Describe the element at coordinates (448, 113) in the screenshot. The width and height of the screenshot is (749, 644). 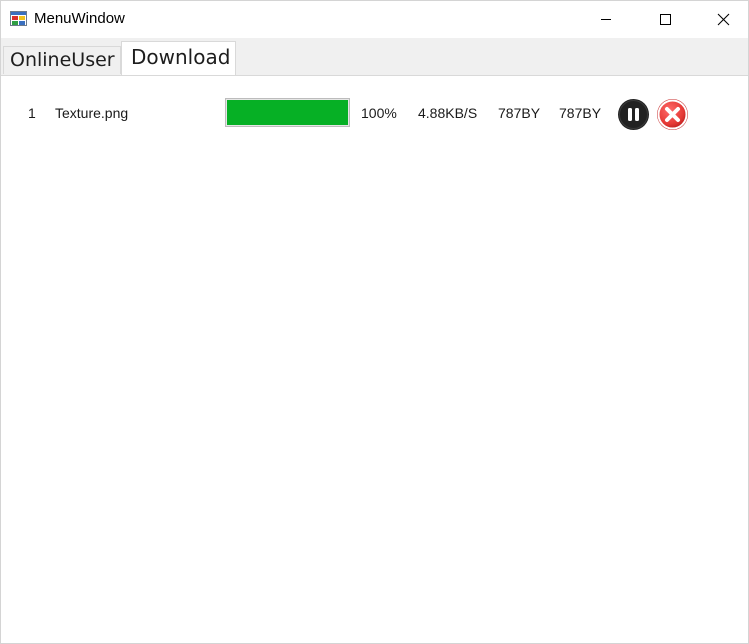
I see `download-speed: 4.88KB/S` at that location.